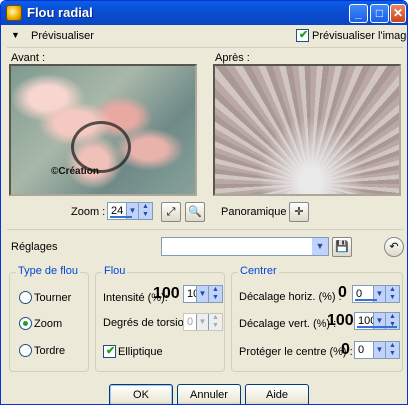 The width and height of the screenshot is (408, 405). I want to click on center-title: Centrer, so click(258, 271).